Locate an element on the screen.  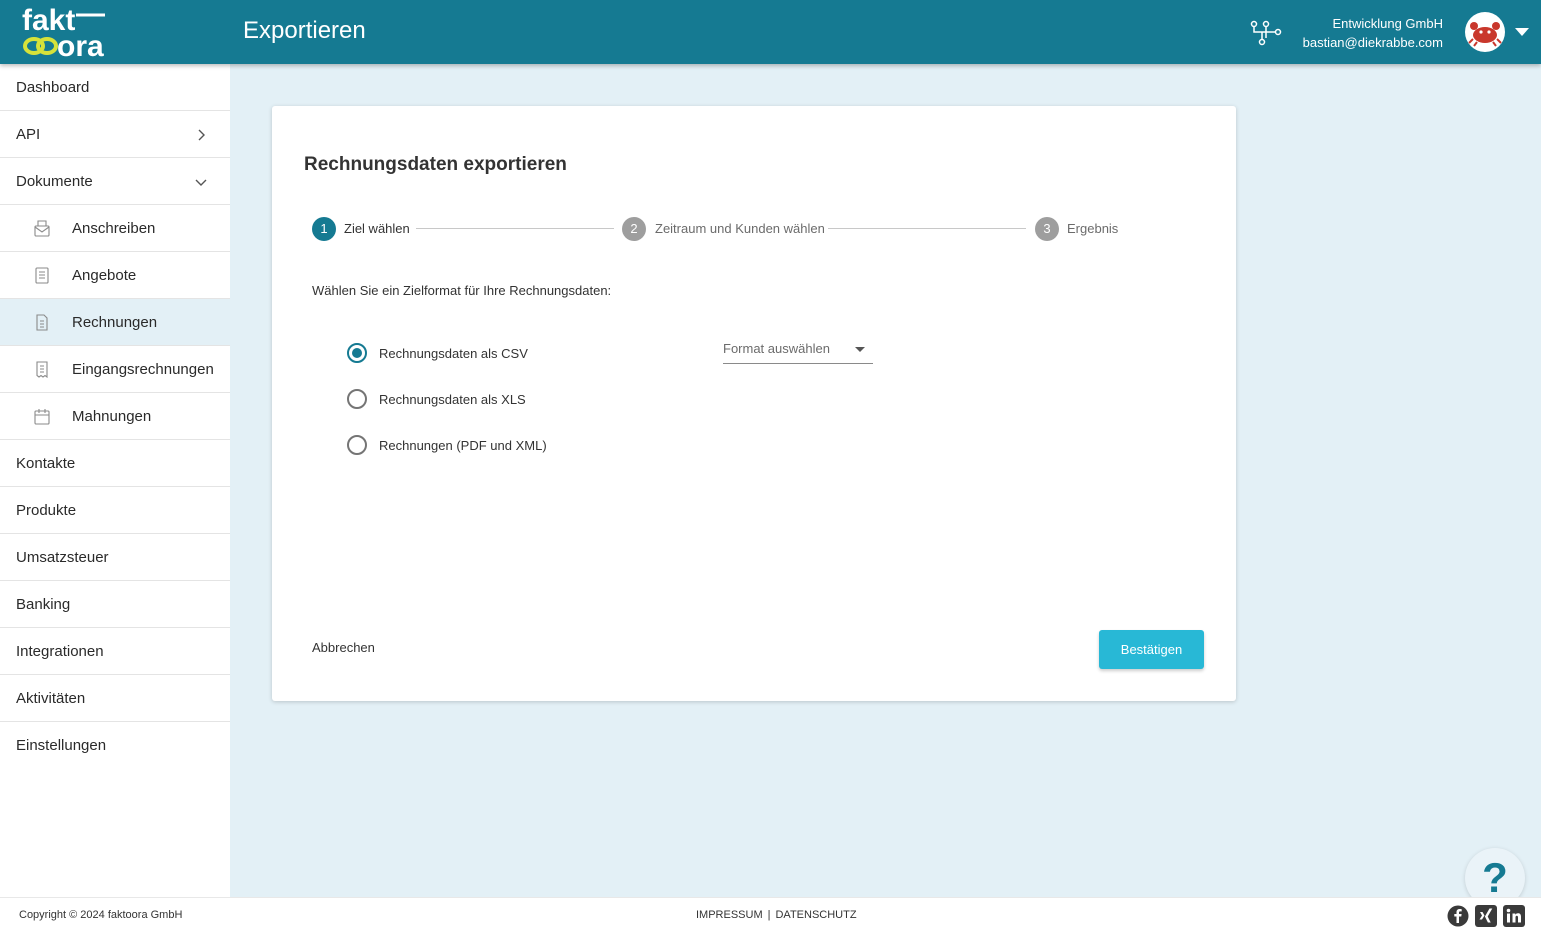
step-3-number: 3 is located at coordinates (1047, 229).